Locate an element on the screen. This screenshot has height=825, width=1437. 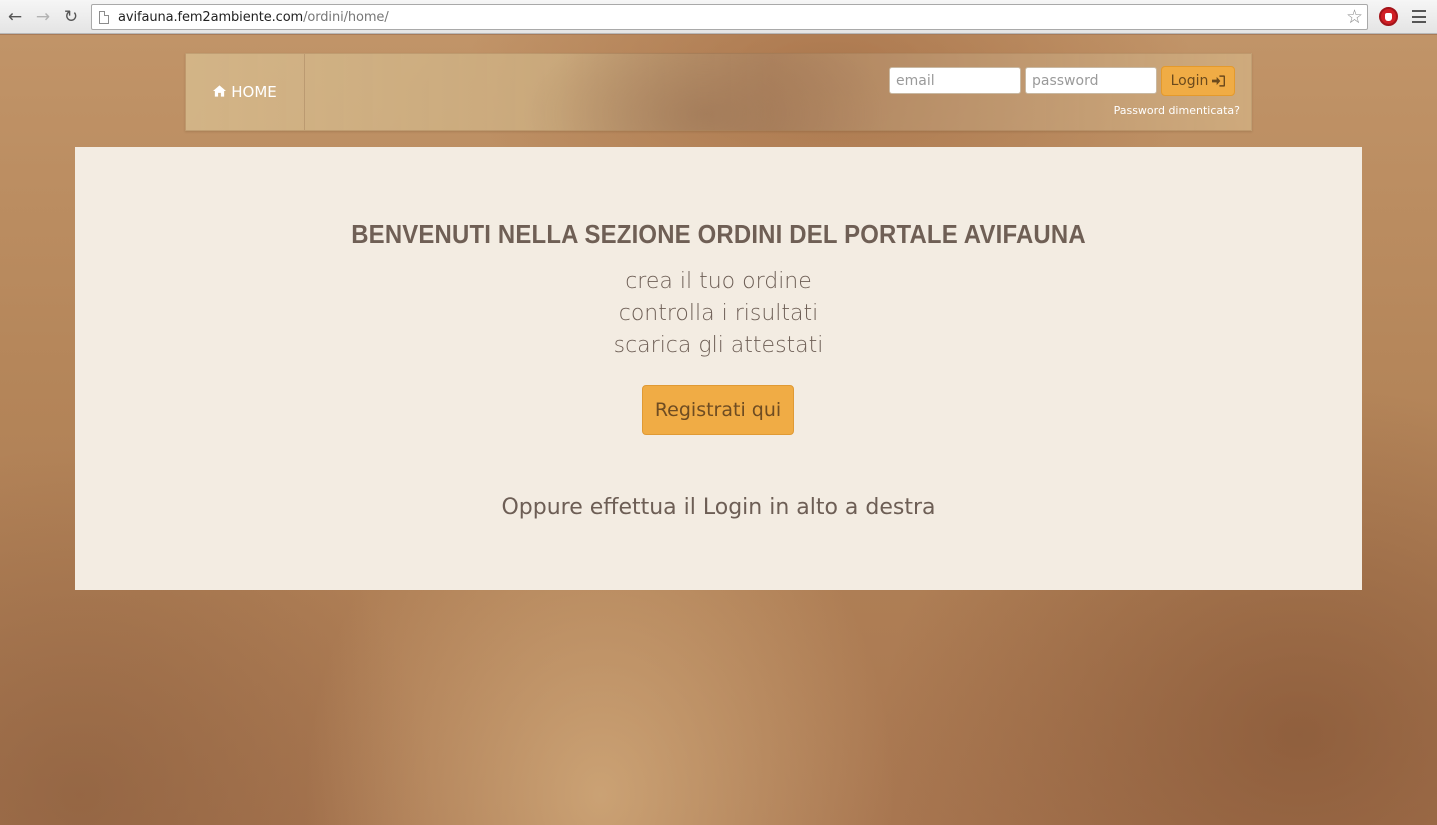
adblock-extension-icon is located at coordinates (1388, 16).